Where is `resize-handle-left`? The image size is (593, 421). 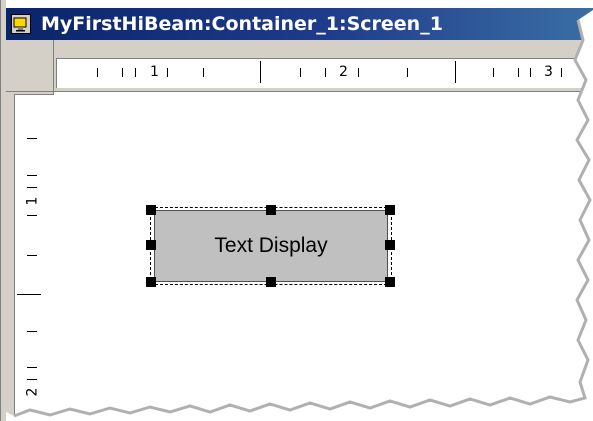
resize-handle-left is located at coordinates (151, 245).